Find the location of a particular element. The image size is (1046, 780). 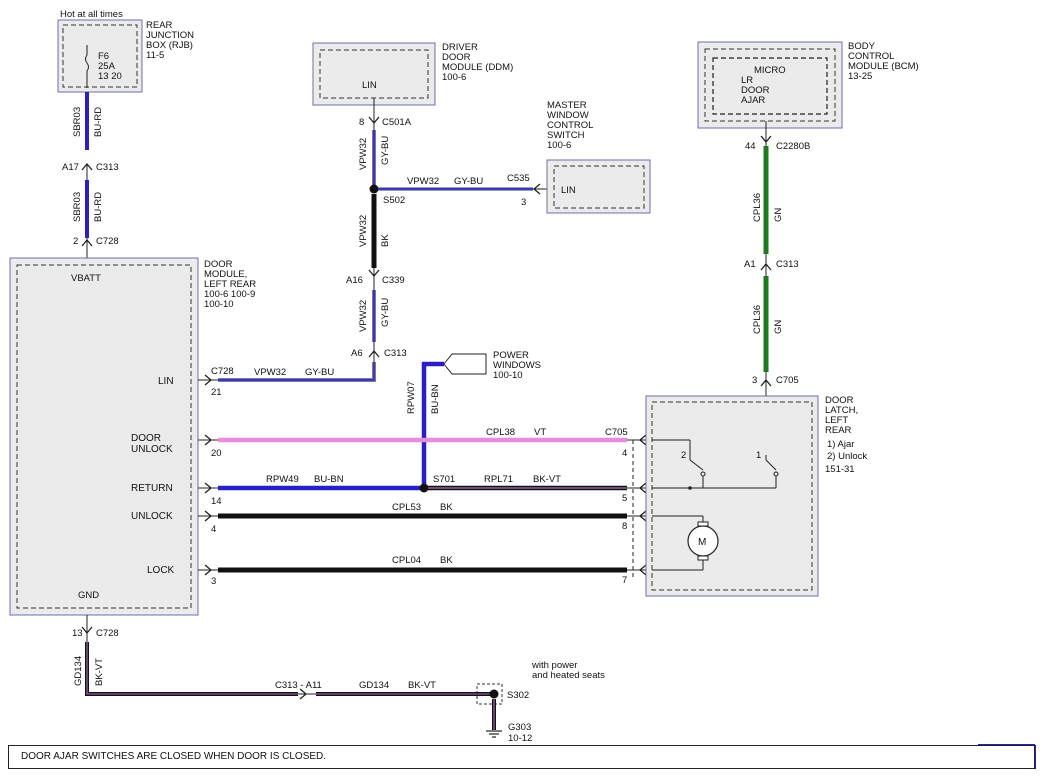

pin-a6: A6 is located at coordinates (357, 353).